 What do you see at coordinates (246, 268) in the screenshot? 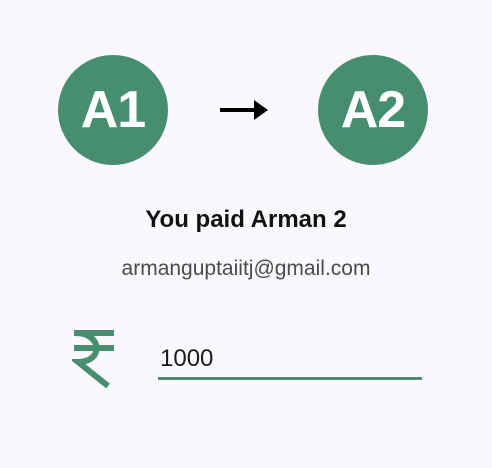
I see `recipient-email: armanguptaiitj@gmail.com` at bounding box center [246, 268].